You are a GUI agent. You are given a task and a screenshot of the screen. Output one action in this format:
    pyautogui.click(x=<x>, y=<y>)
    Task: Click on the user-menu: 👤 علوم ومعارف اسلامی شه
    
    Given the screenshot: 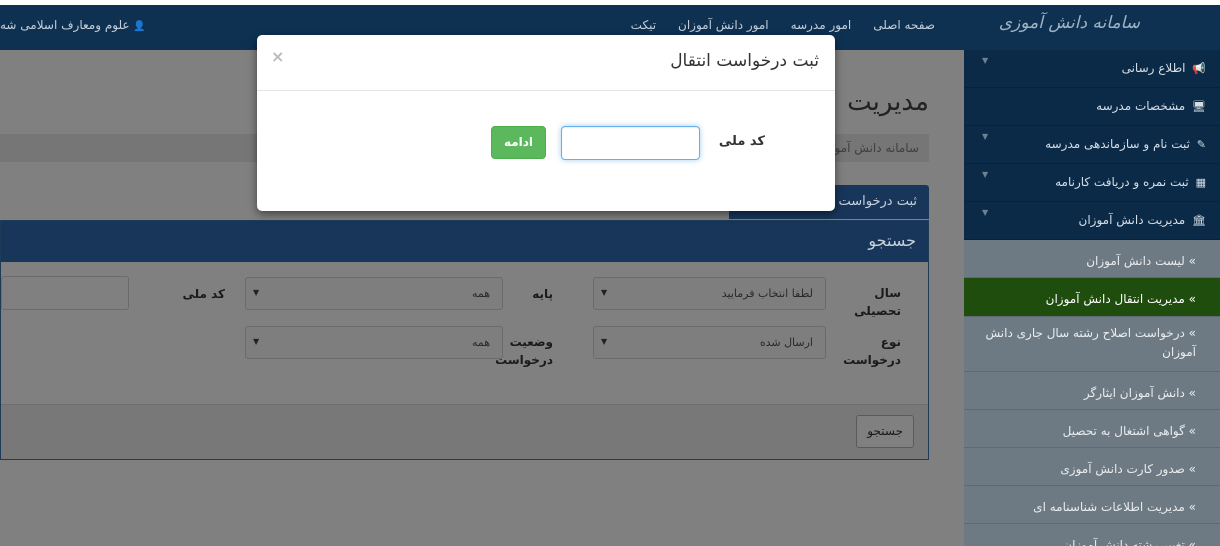 What is the action you would take?
    pyautogui.click(x=73, y=25)
    